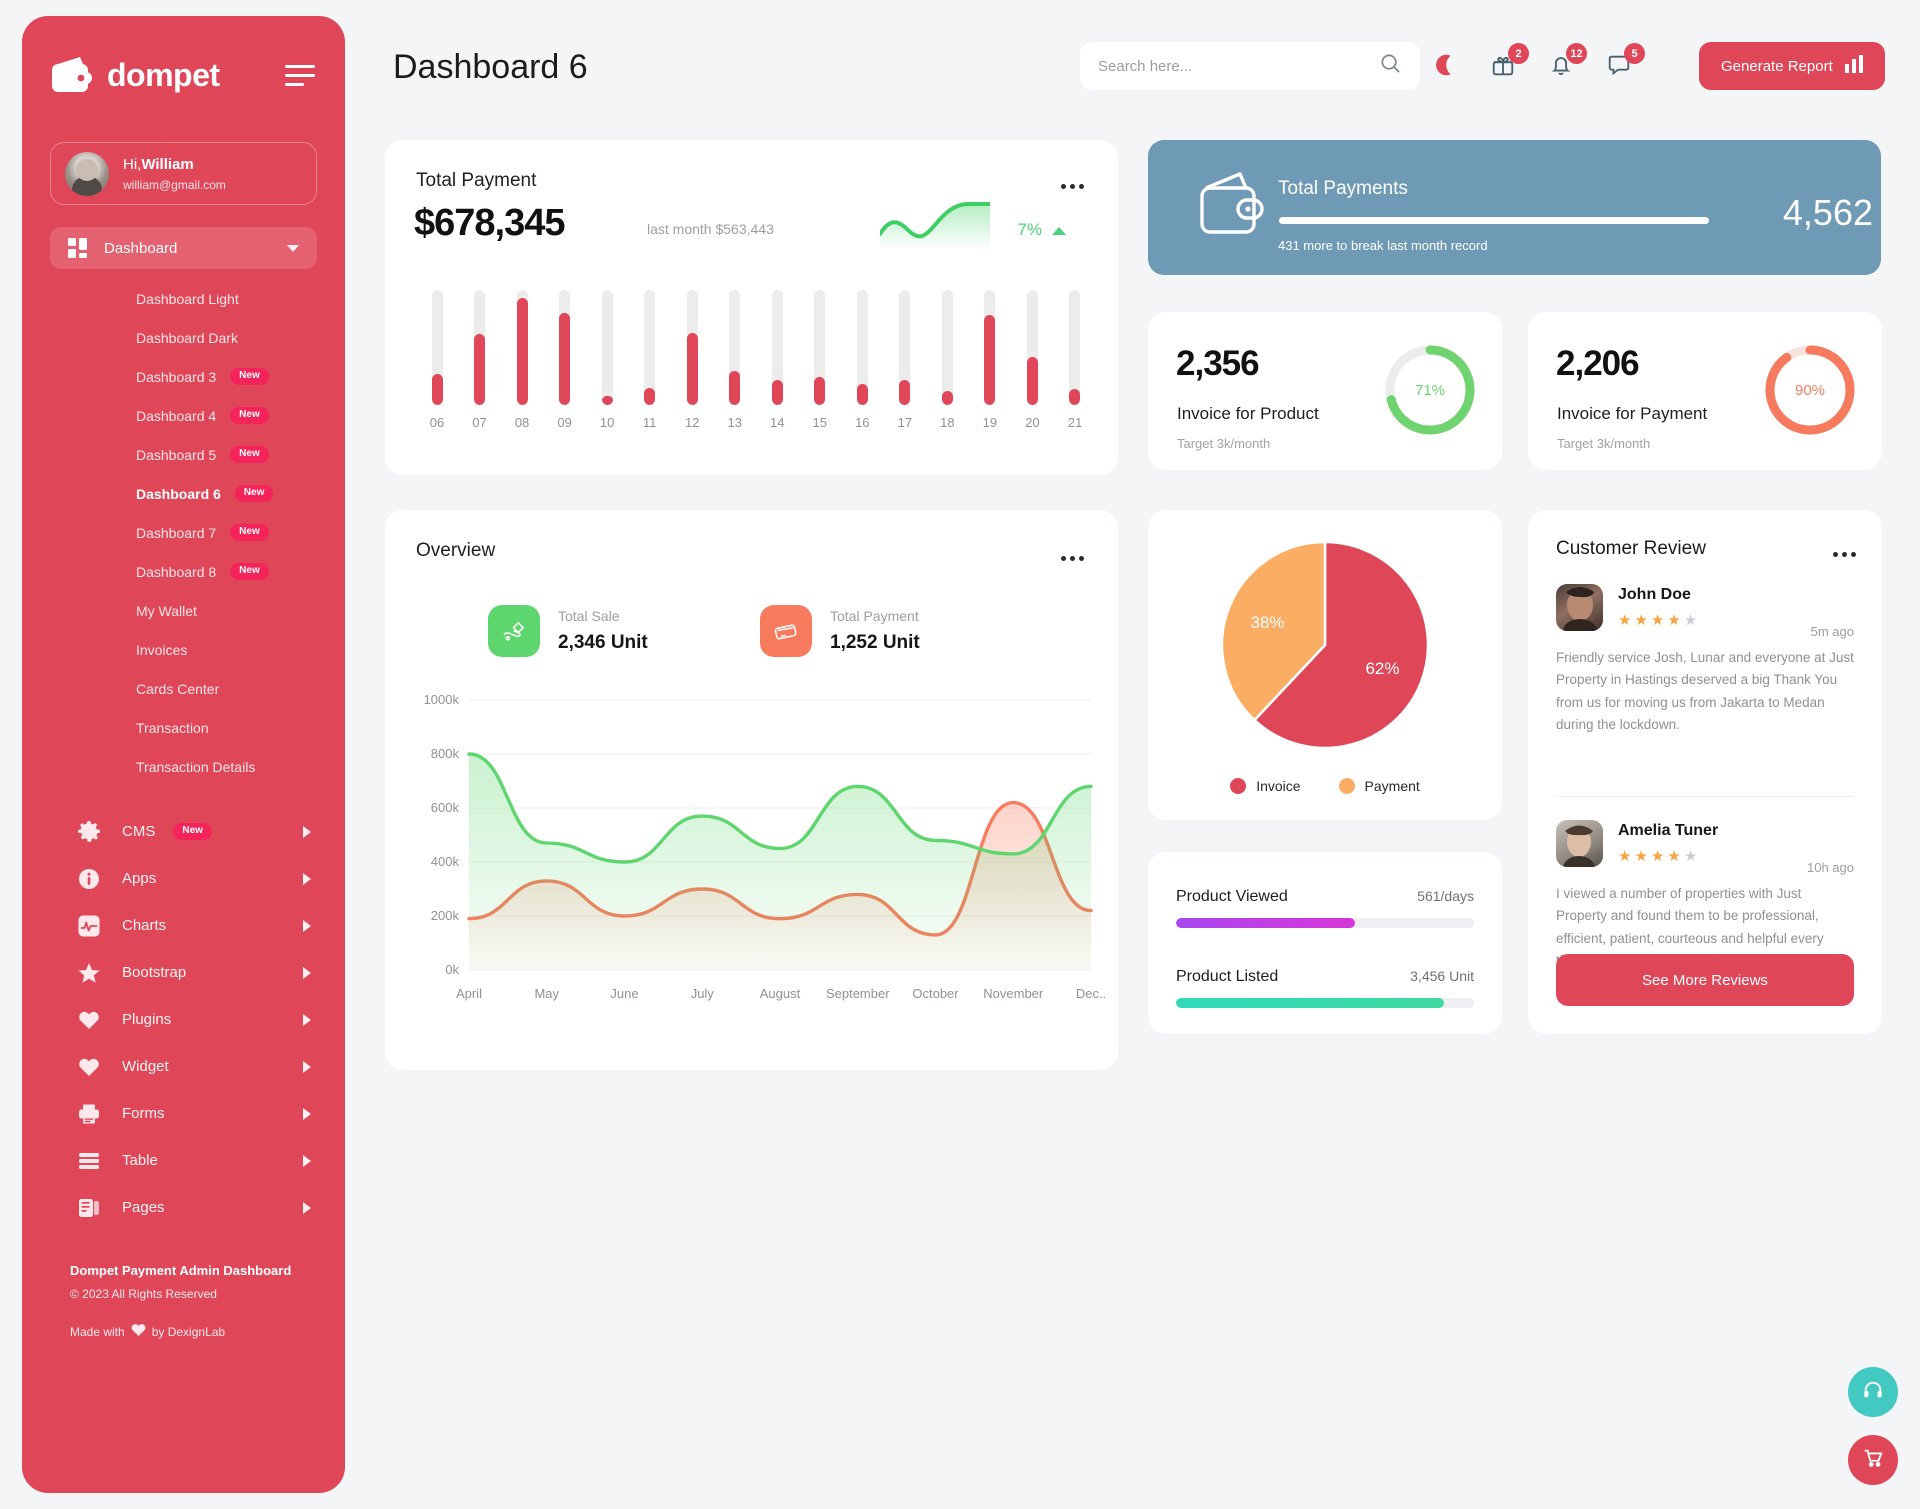  Describe the element at coordinates (183, 1207) in the screenshot. I see `sidebar-item-pages: Pages` at that location.